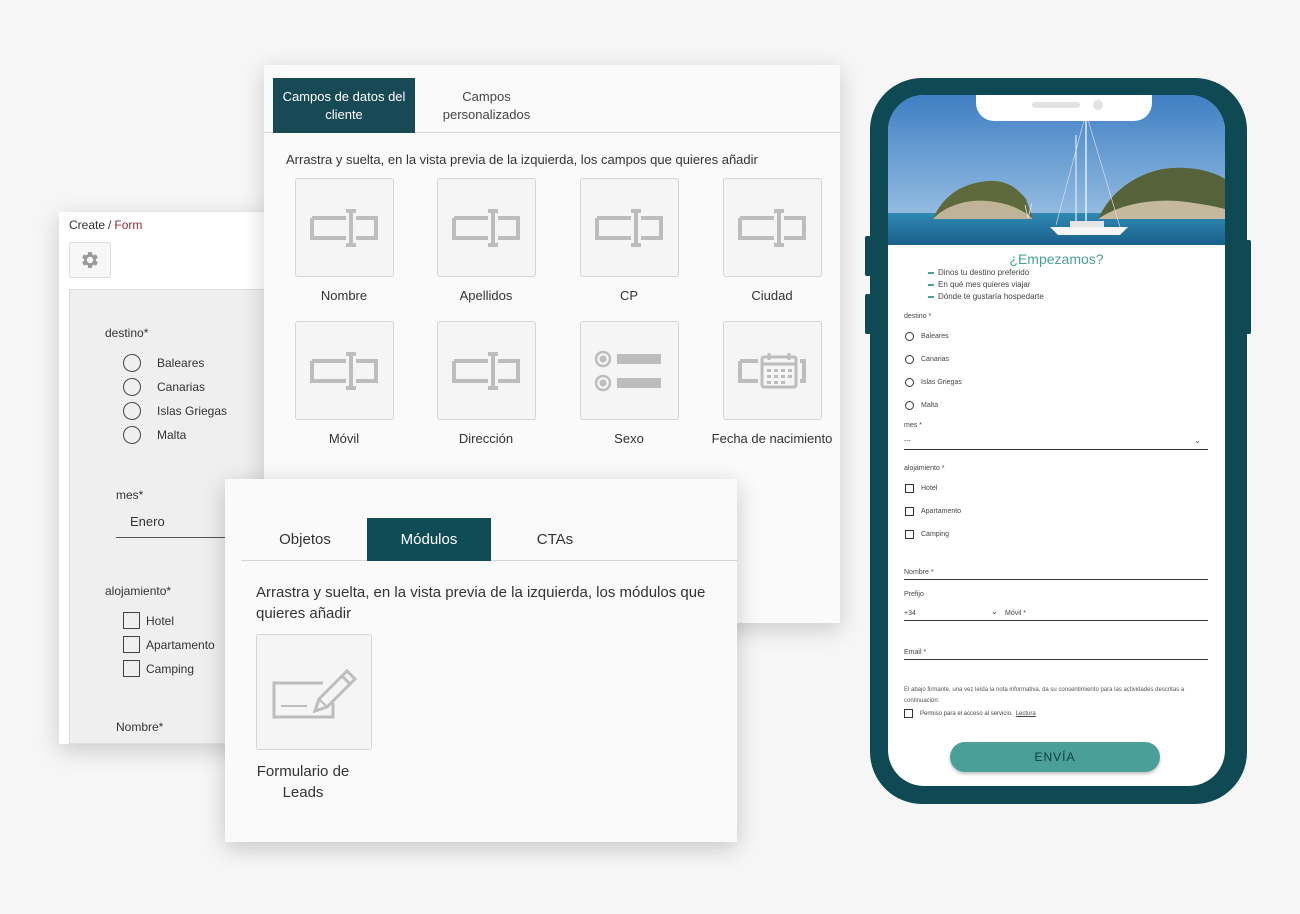 This screenshot has width=1300, height=914. I want to click on gear-icon, so click(90, 260).